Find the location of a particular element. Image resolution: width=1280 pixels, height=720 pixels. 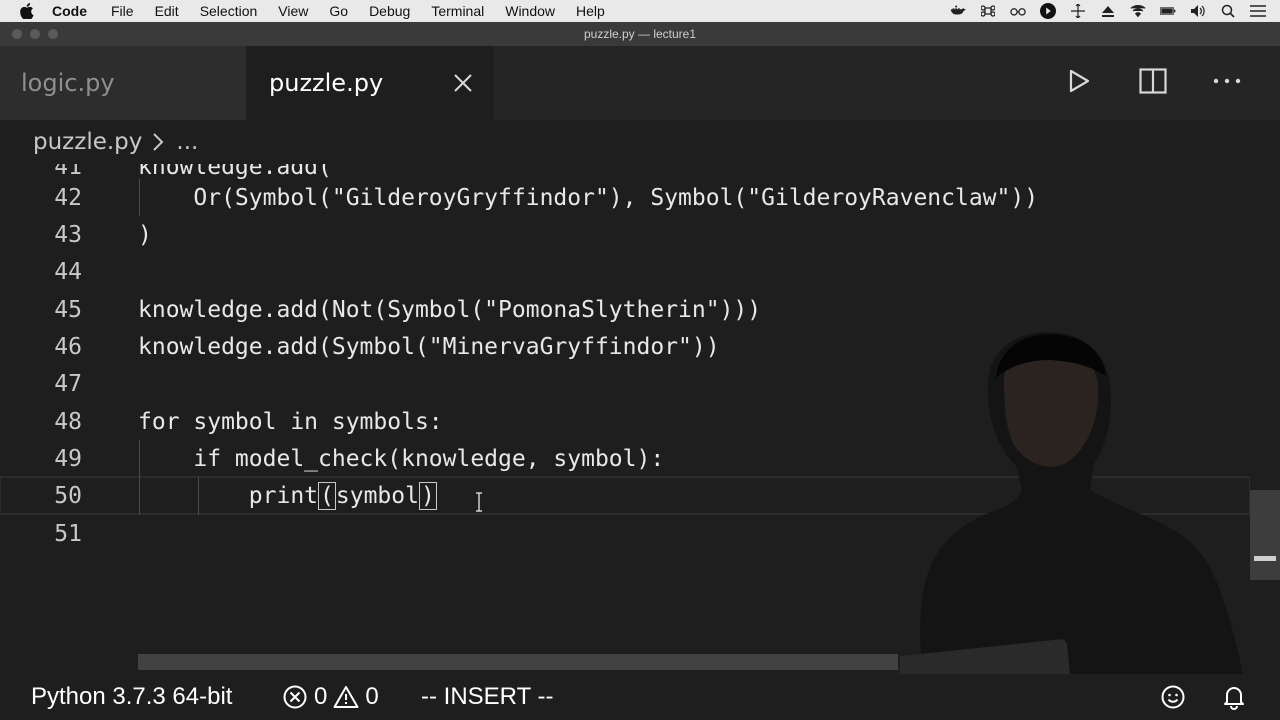

menu-file: File is located at coordinates (122, 11).